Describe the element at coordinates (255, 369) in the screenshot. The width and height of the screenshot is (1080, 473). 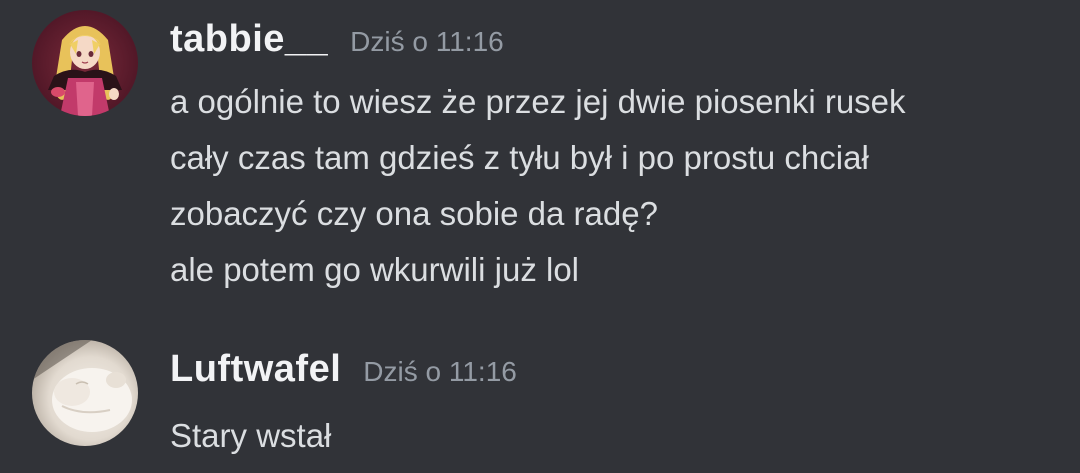
I see `username: Luftwafel` at that location.